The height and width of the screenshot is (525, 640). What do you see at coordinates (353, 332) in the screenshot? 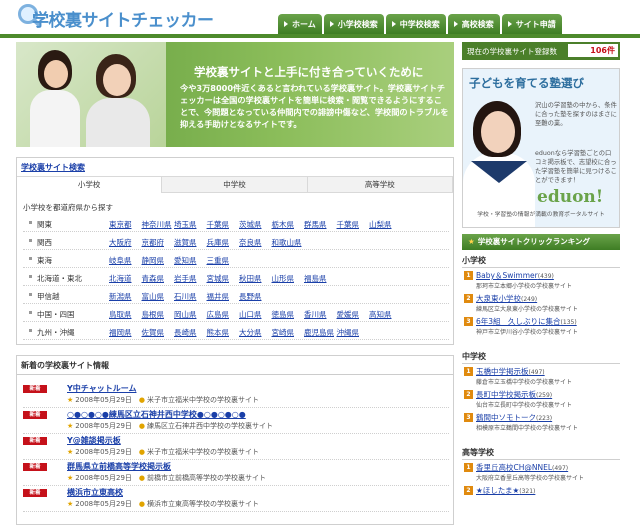
I see `prefecture-link: 沖縄県` at bounding box center [353, 332].